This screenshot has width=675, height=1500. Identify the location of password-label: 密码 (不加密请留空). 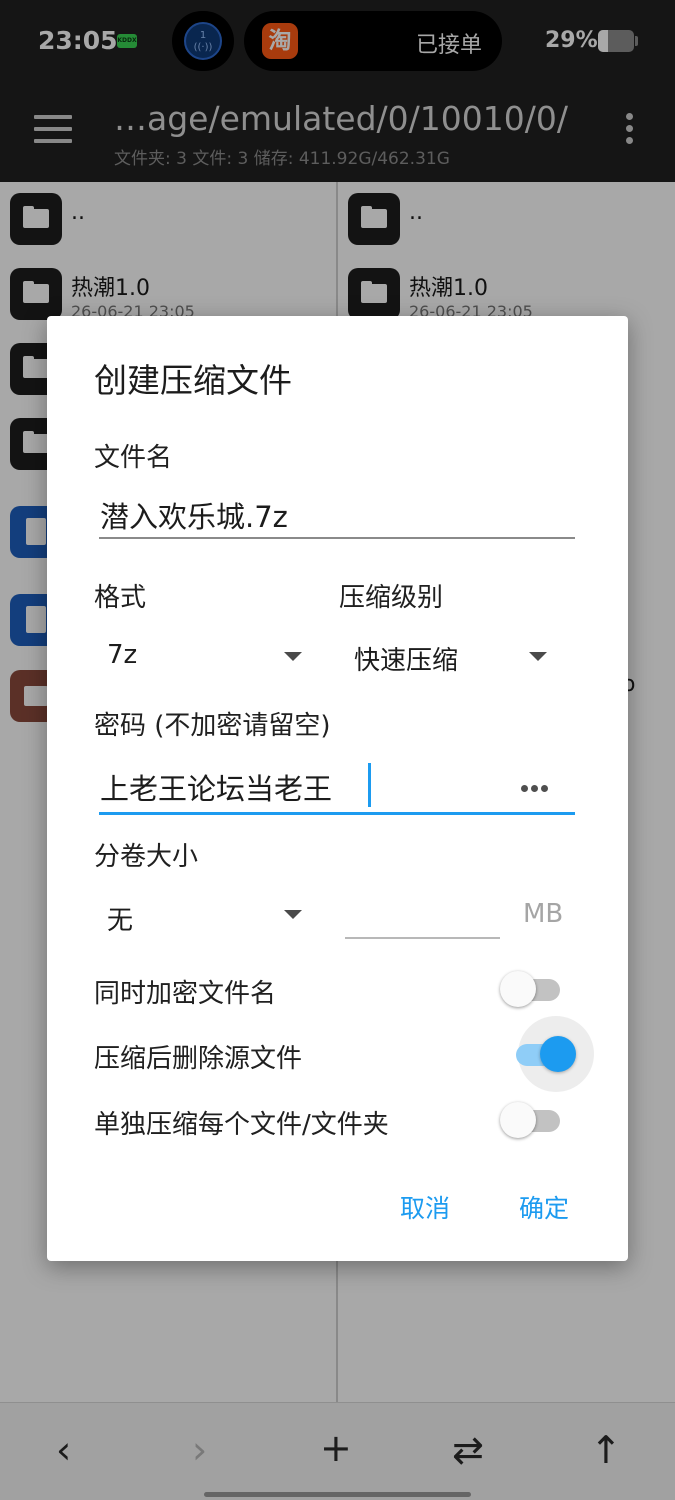
(212, 726).